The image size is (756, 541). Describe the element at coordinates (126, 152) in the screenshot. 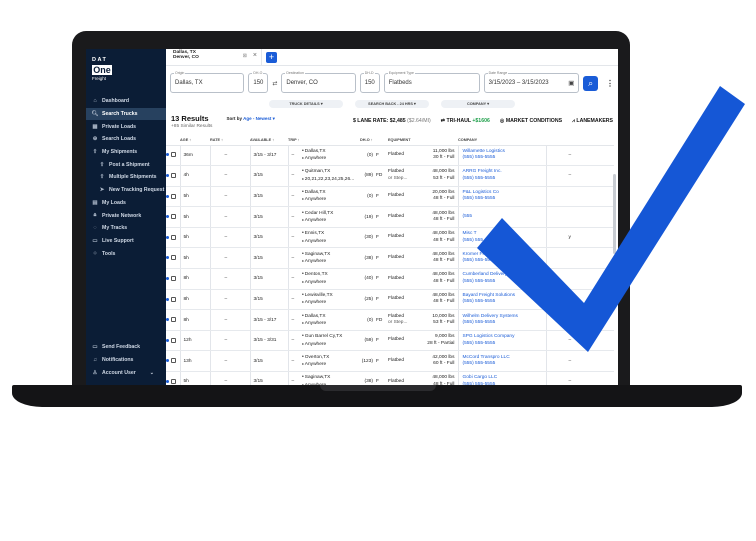

I see `sidebar-item-my-shipments: ⇧ My Shipments` at that location.